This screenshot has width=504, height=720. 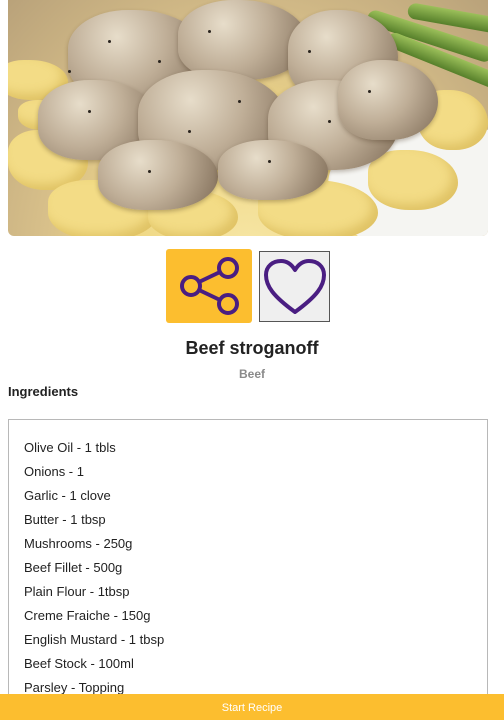 I want to click on favorite-button, so click(x=294, y=286).